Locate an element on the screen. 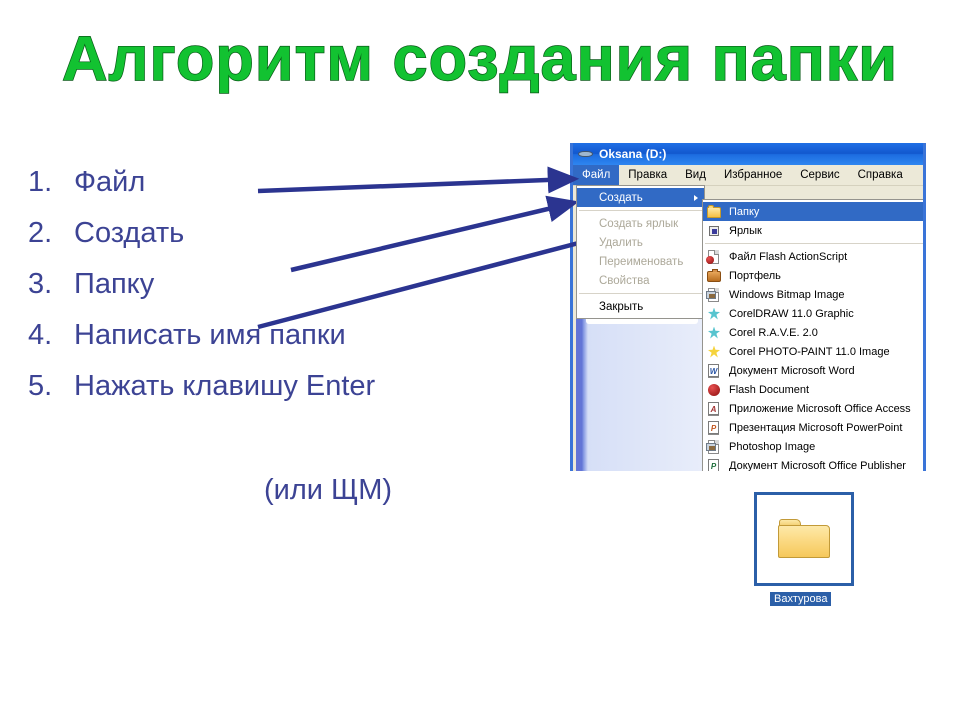  step-text: Написать имя папки is located at coordinates (210, 335).